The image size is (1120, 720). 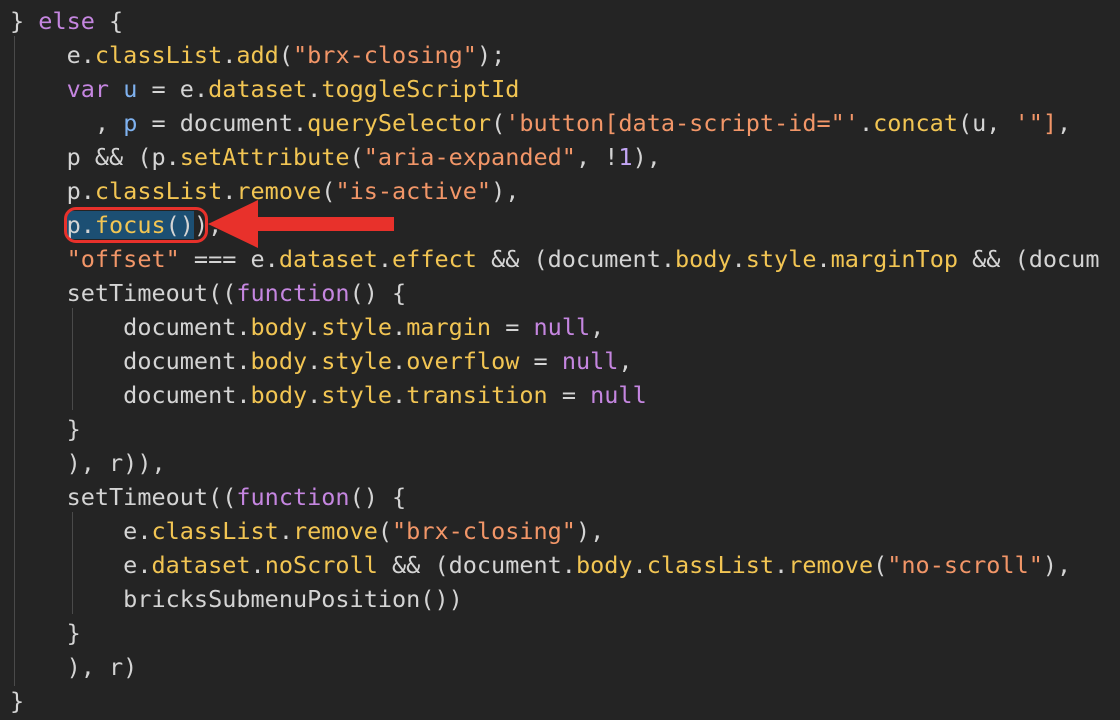 I want to click on code-token: toggleScriptId, so click(x=420, y=89).